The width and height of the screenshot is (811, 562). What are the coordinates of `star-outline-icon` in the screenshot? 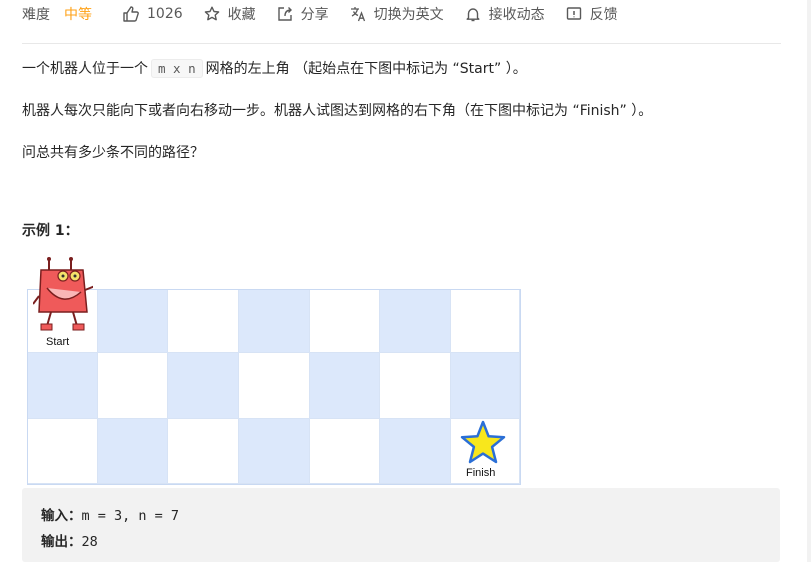 It's located at (212, 14).